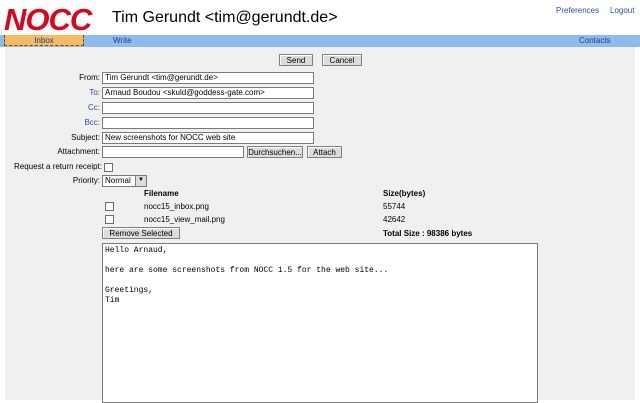  Describe the element at coordinates (58, 166) in the screenshot. I see `receipt-label: Request a return receipt:` at that location.